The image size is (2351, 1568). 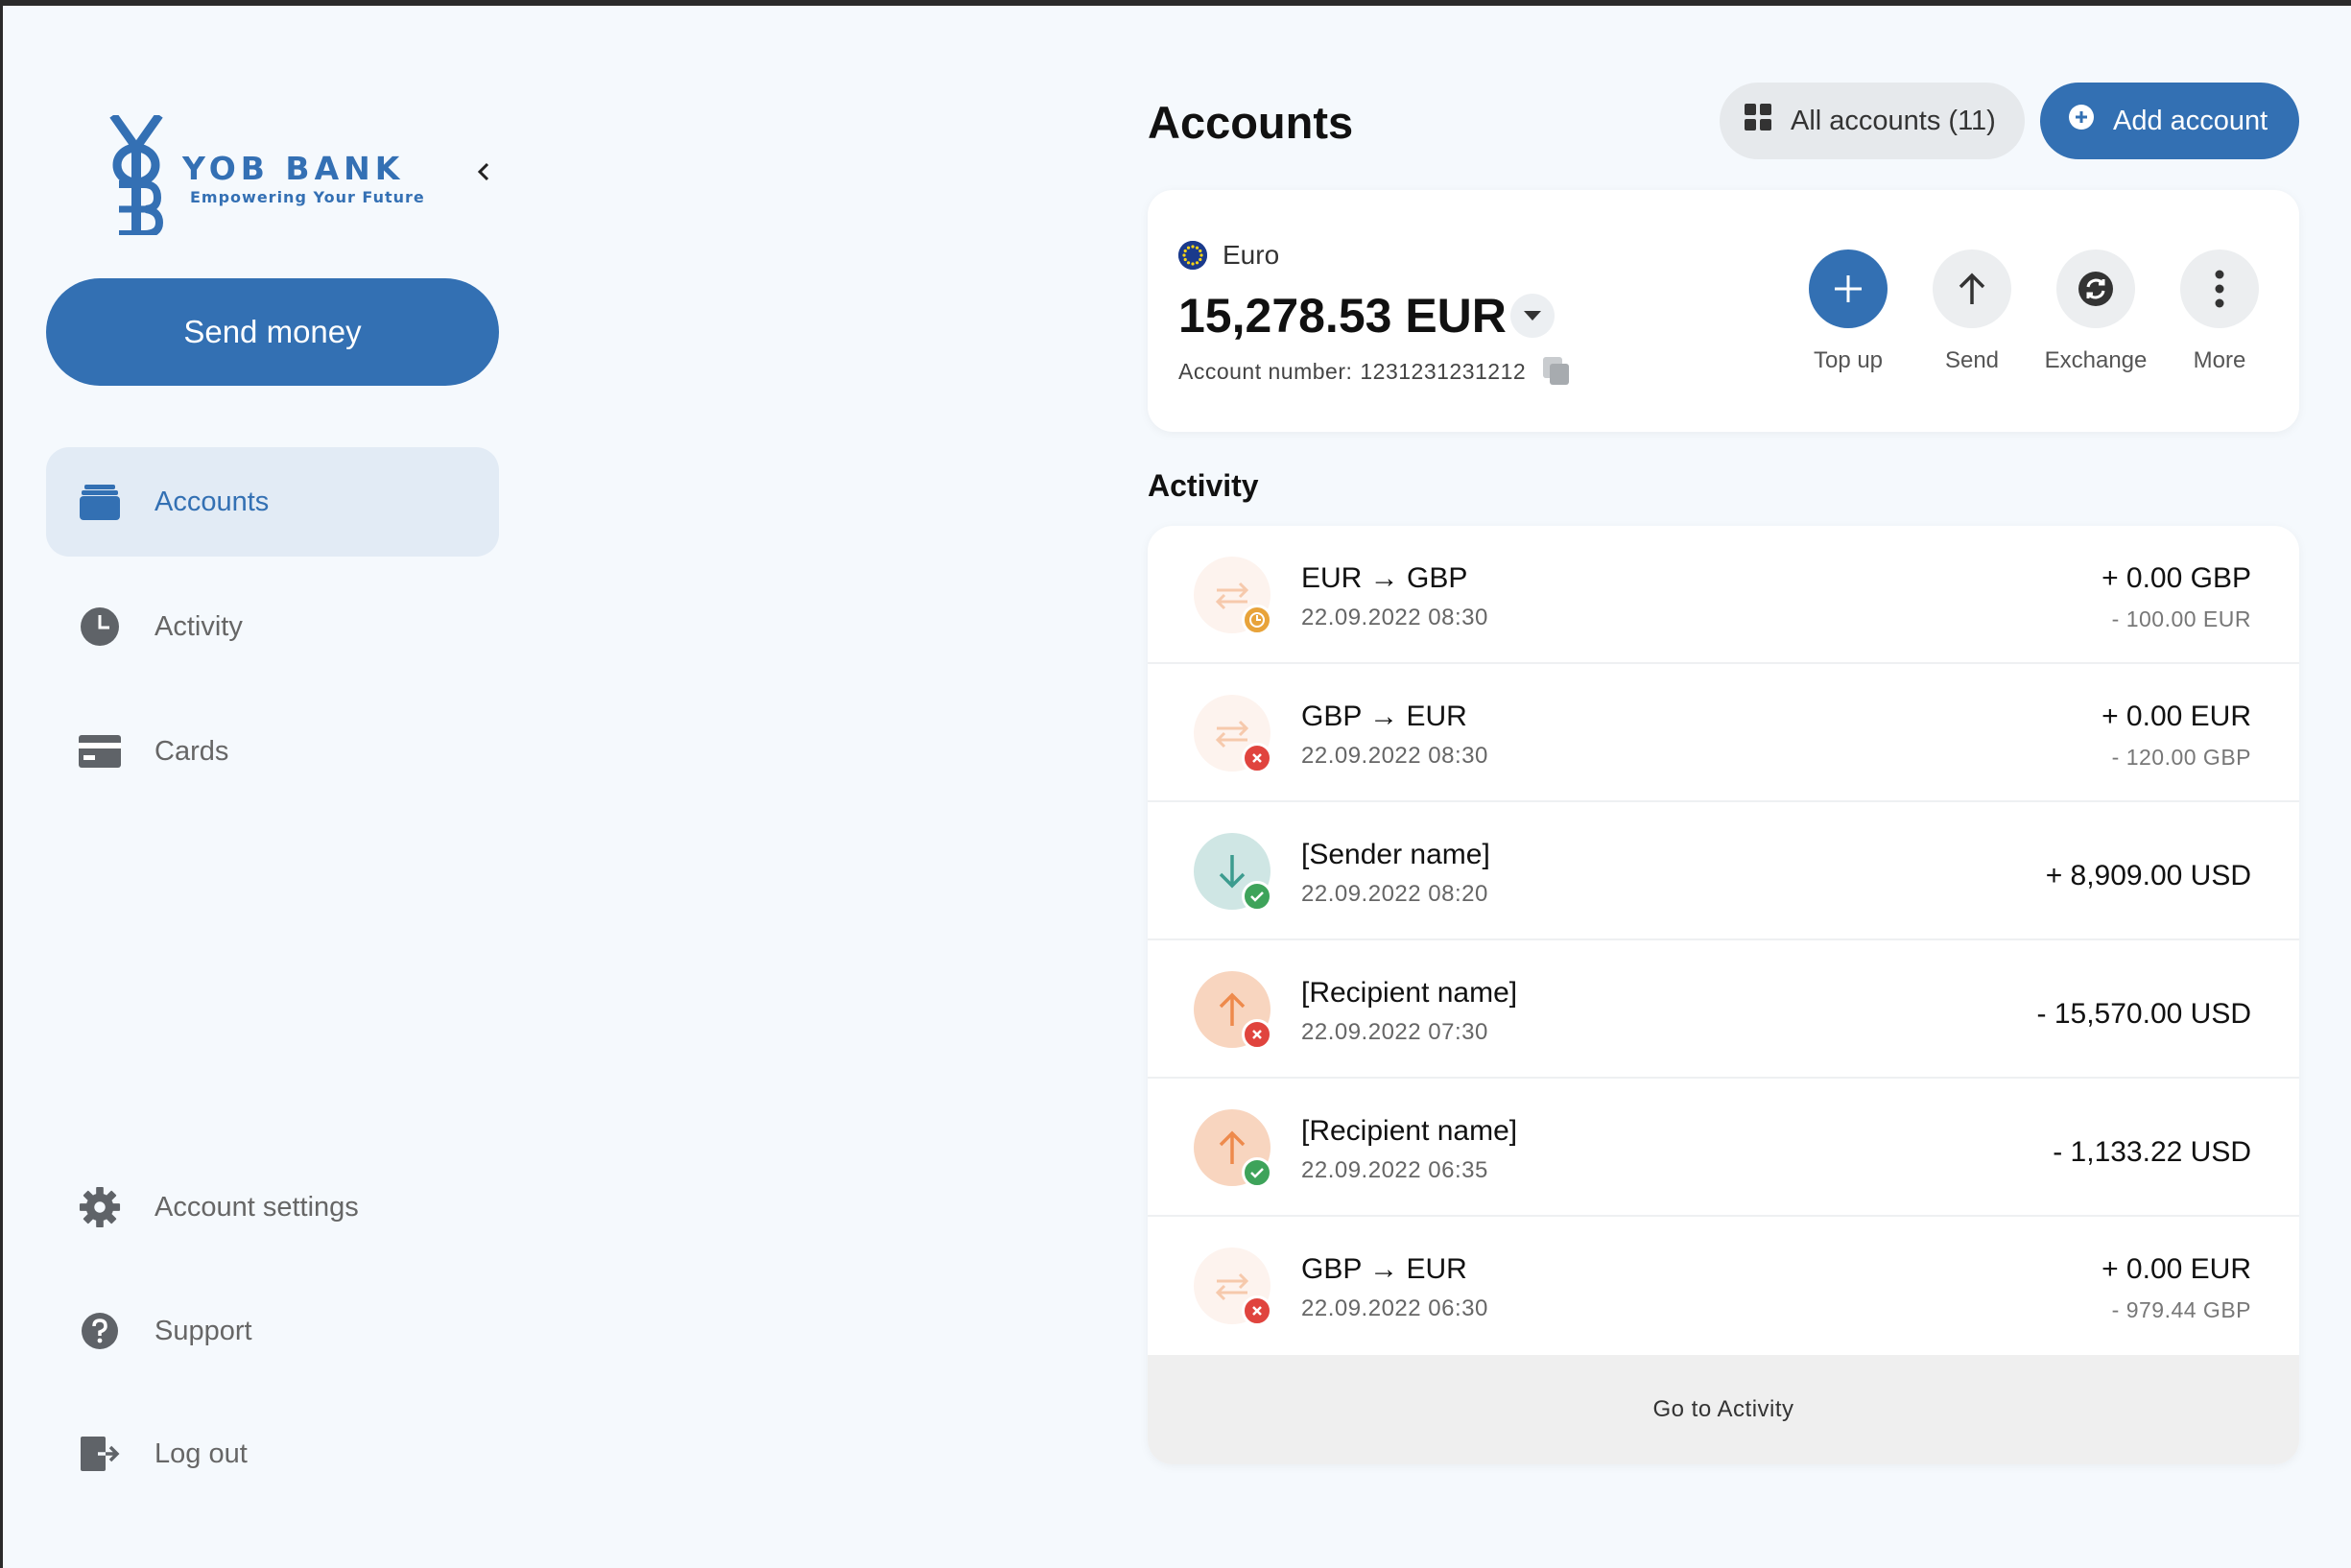 I want to click on all-accounts-label: All accounts (11), so click(x=1893, y=120).